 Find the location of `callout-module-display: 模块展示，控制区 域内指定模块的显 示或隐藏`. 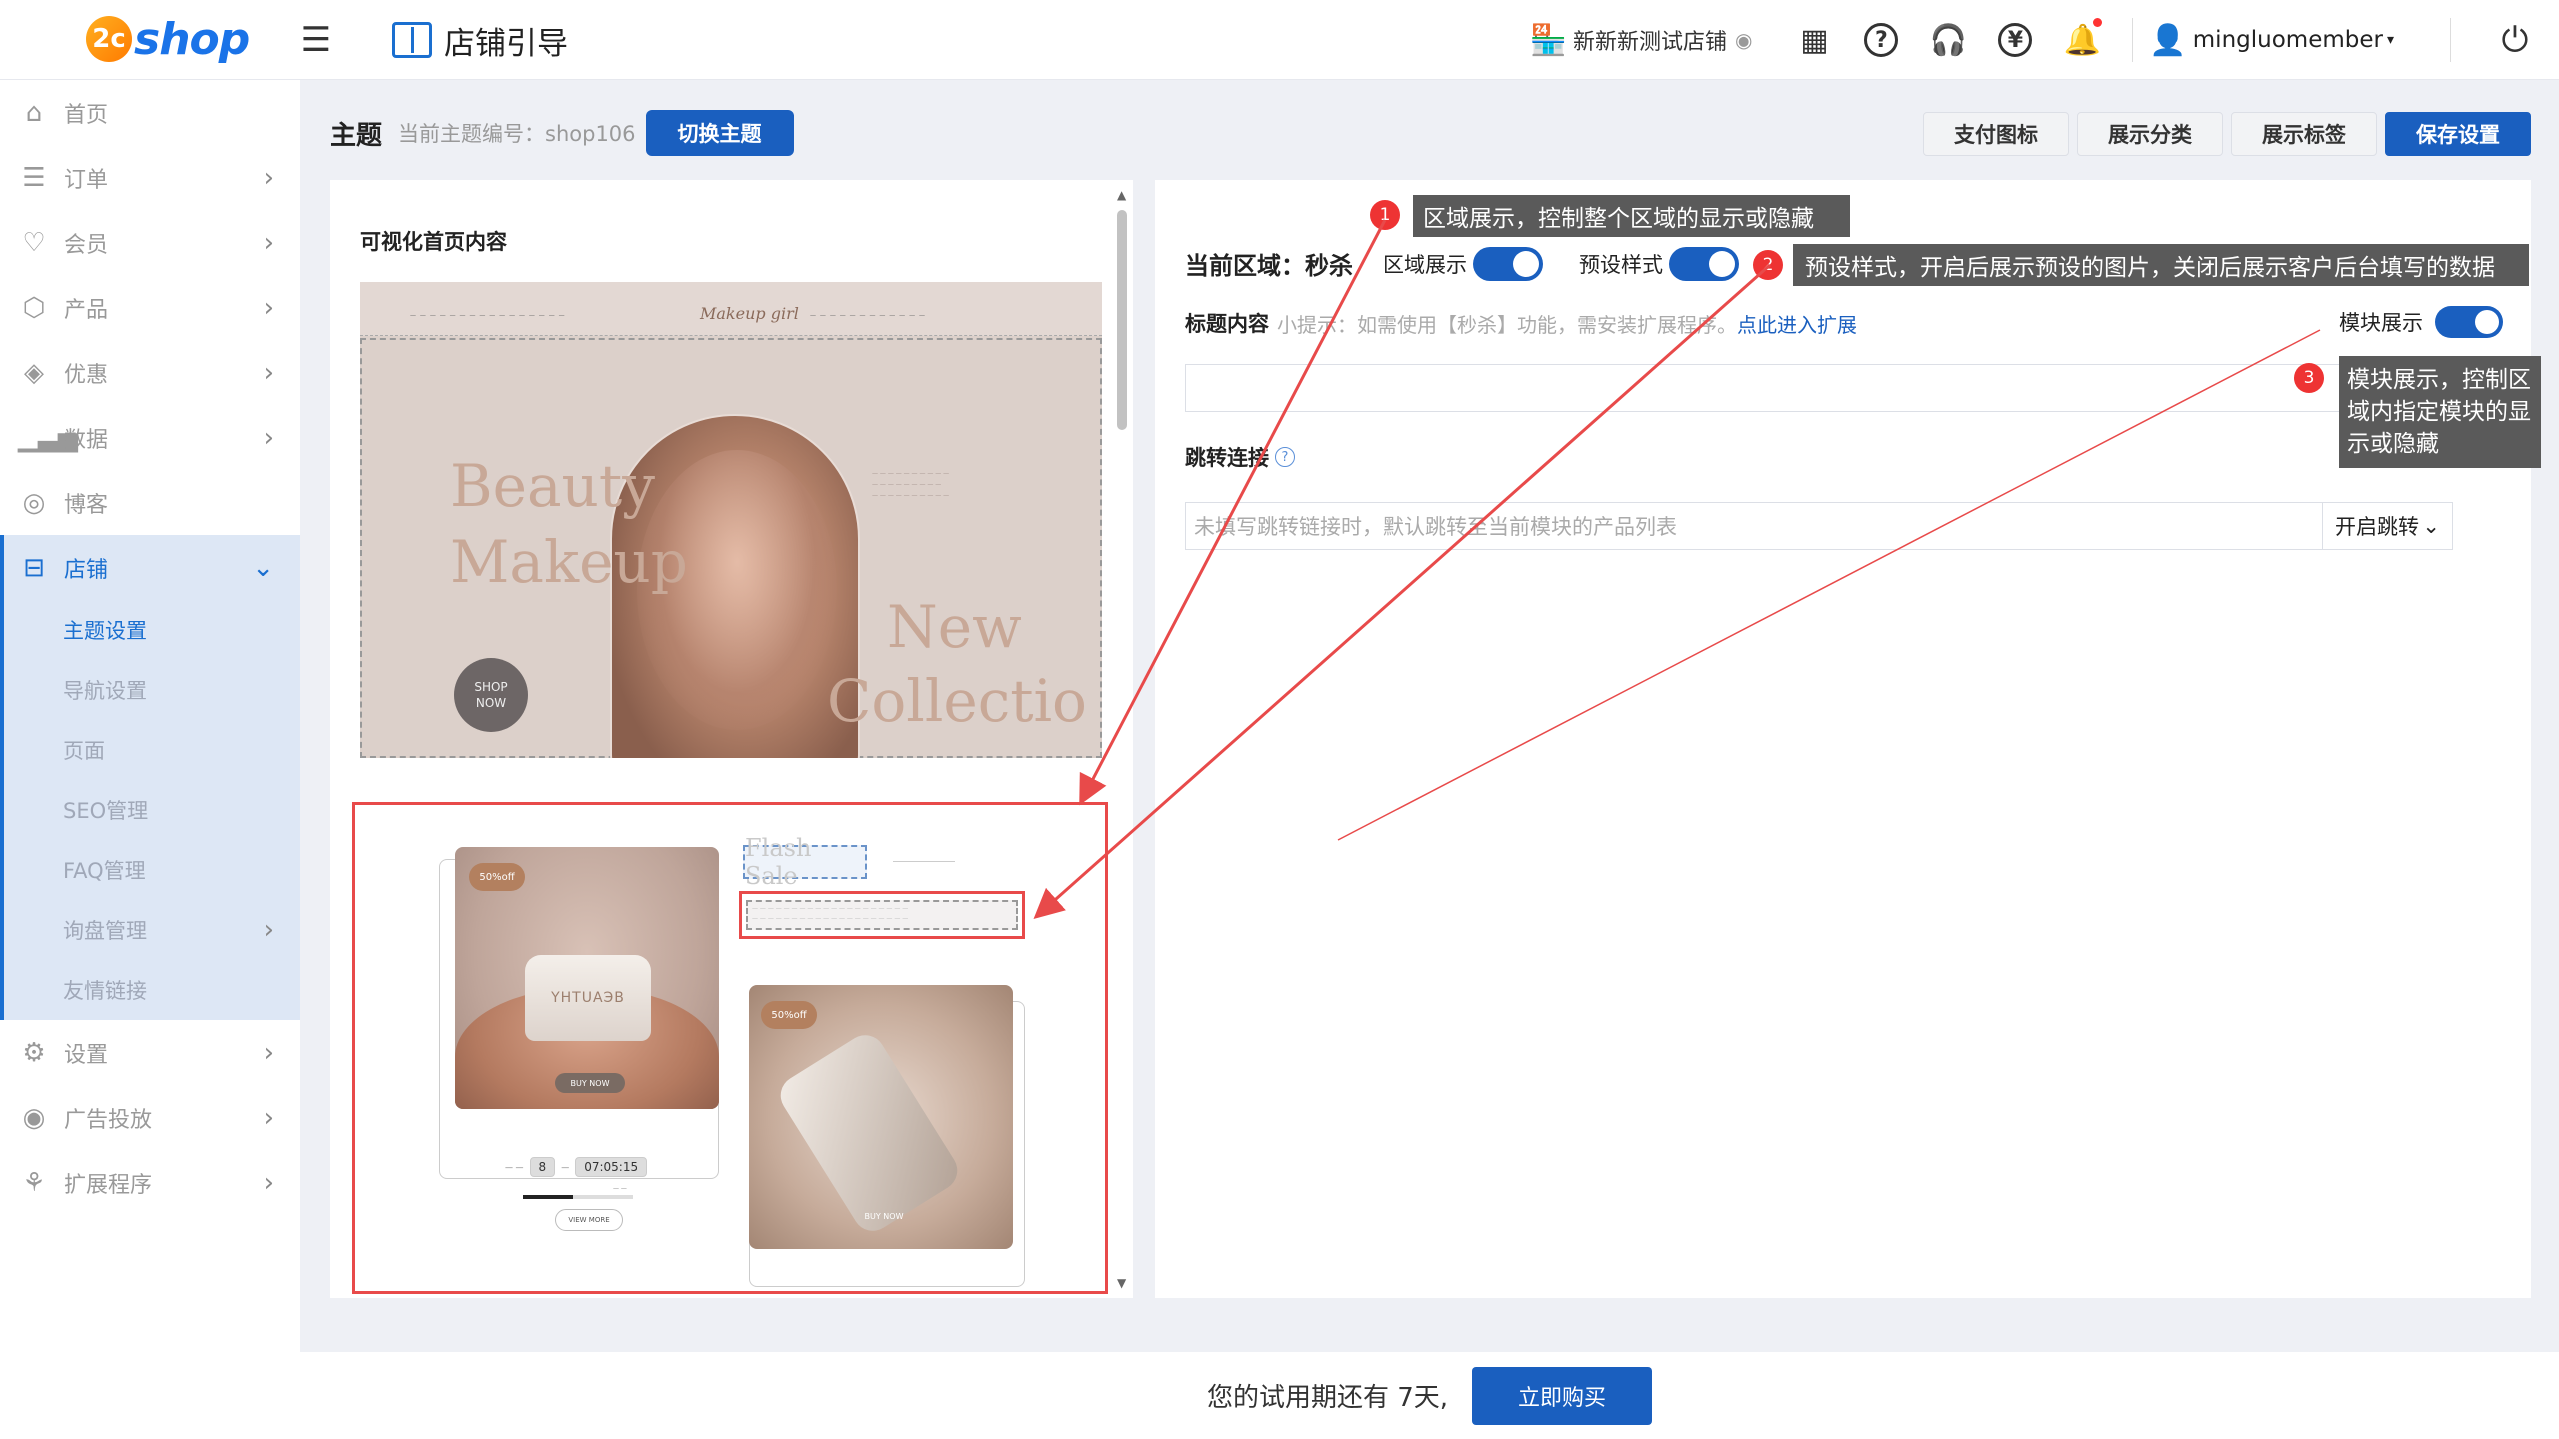

callout-module-display: 模块展示，控制区 域内指定模块的显 示或隐藏 is located at coordinates (2440, 412).